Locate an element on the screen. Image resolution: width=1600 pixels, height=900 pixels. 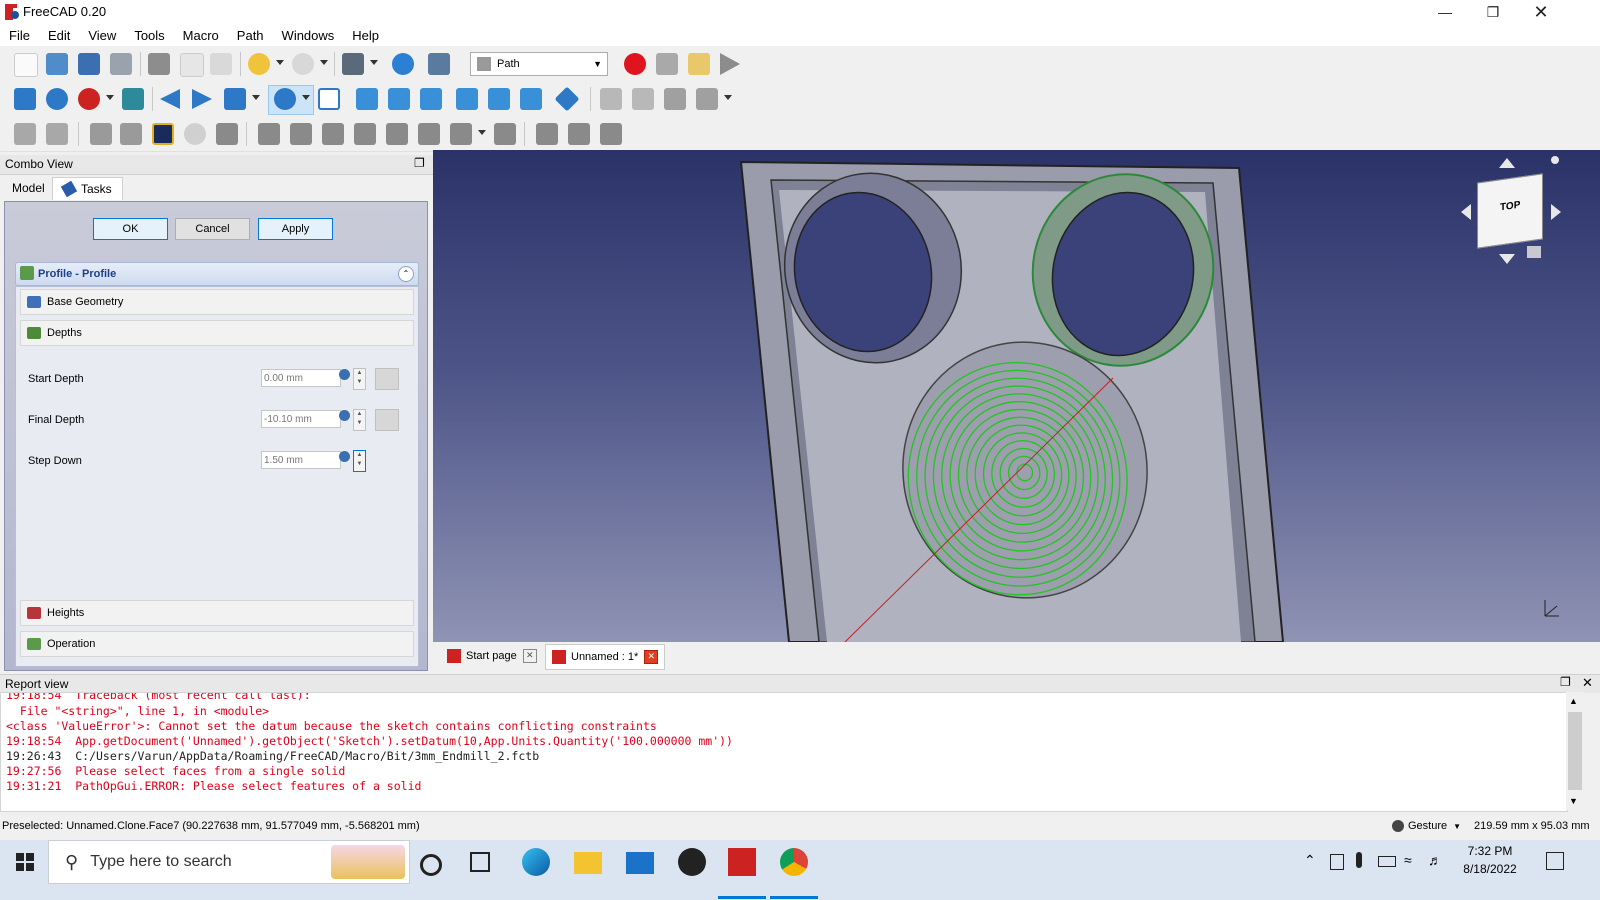
left-view-icon is located at coordinates (531, 99).